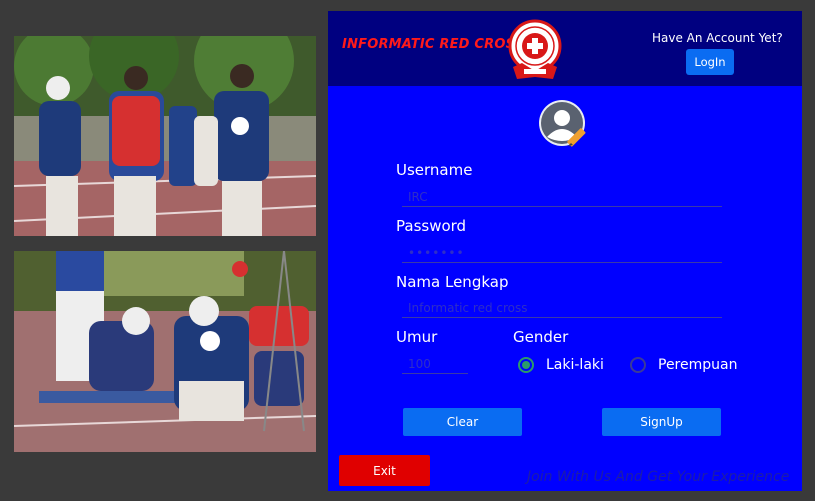 The width and height of the screenshot is (815, 501). I want to click on age-label: Umur, so click(417, 337).